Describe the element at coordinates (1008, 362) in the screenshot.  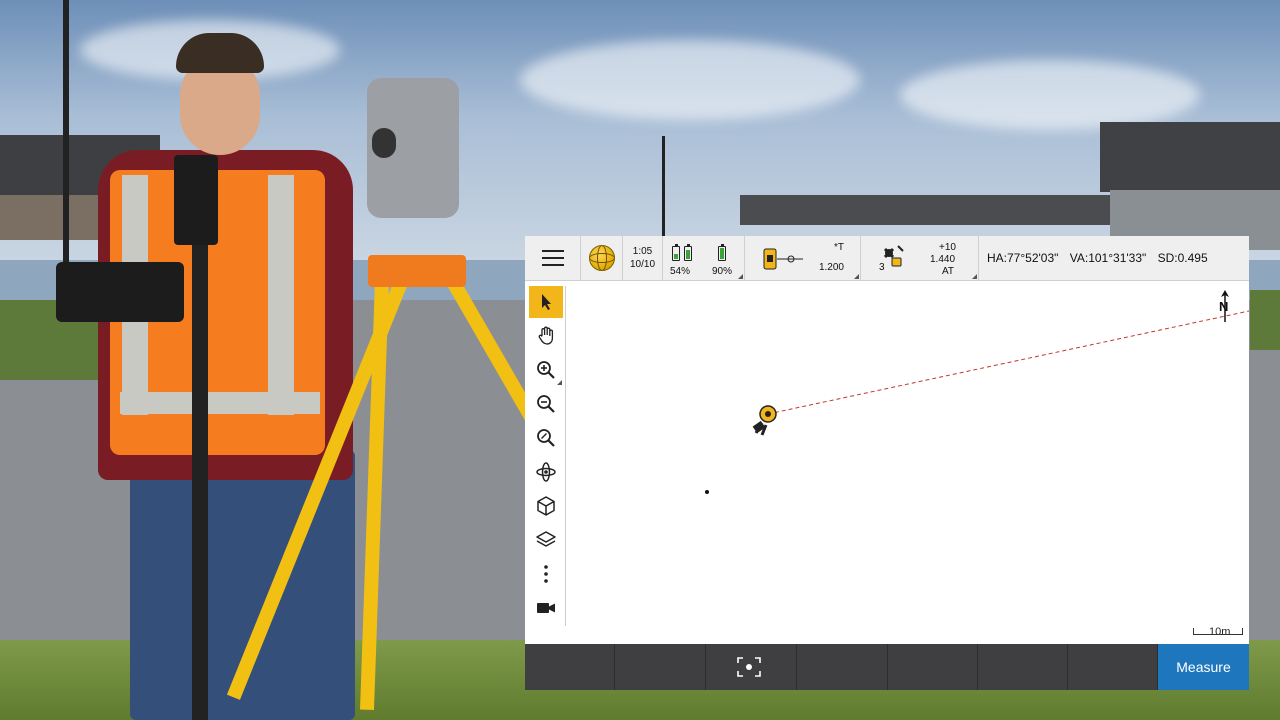
I see `line-to-target` at that location.